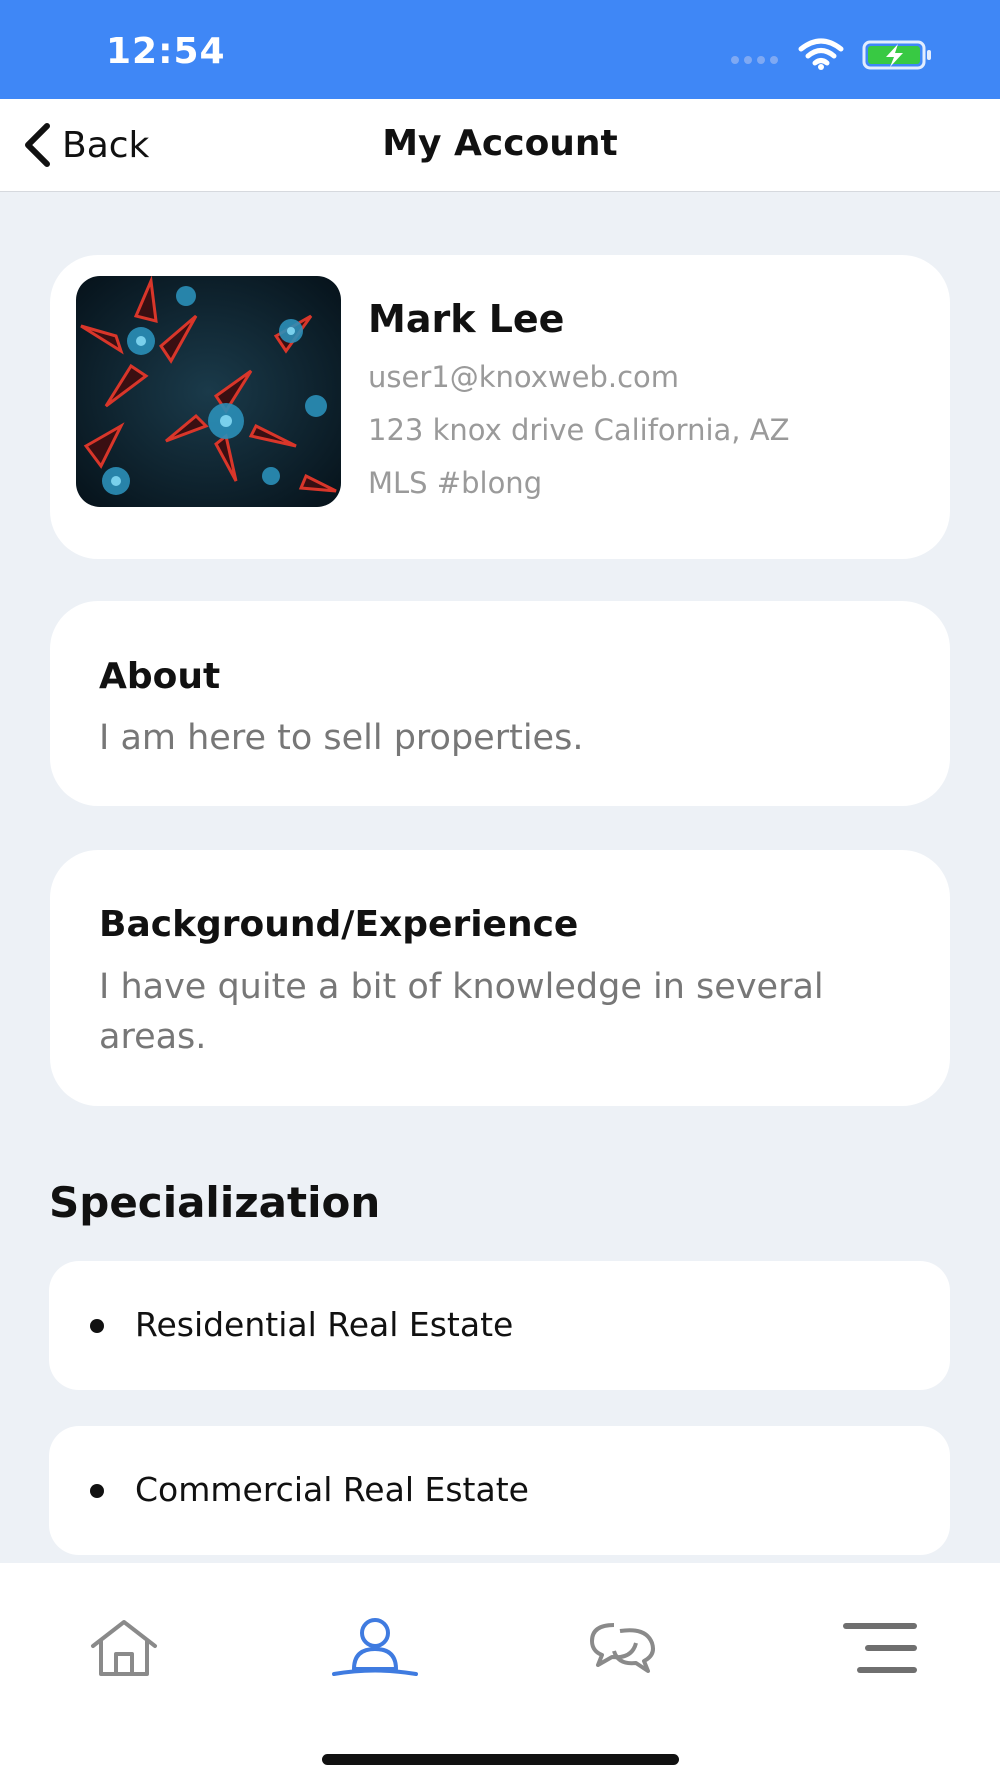 This screenshot has height=1778, width=1000. Describe the element at coordinates (215, 1202) in the screenshot. I see `specialization-heading: Specialization` at that location.